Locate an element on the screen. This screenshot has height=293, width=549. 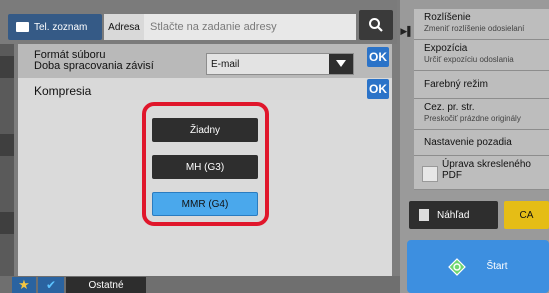
ca-button: CA is located at coordinates (526, 215).